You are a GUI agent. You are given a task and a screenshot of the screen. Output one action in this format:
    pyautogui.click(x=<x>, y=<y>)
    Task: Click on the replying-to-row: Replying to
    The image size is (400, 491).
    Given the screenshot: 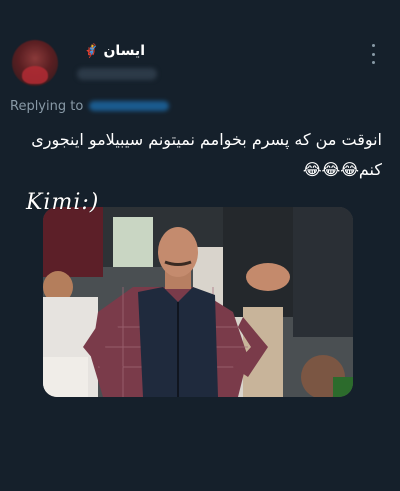 What is the action you would take?
    pyautogui.click(x=90, y=106)
    